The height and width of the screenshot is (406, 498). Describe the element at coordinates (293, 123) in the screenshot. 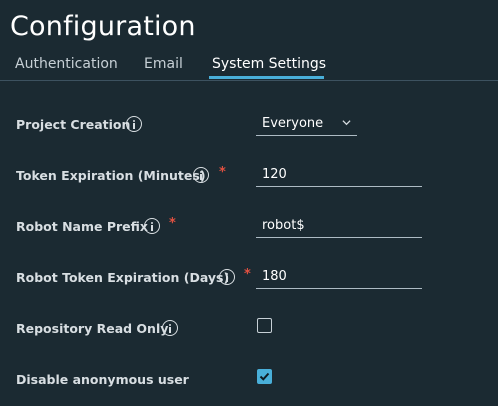

I see `project-creation-value: Everyone` at that location.